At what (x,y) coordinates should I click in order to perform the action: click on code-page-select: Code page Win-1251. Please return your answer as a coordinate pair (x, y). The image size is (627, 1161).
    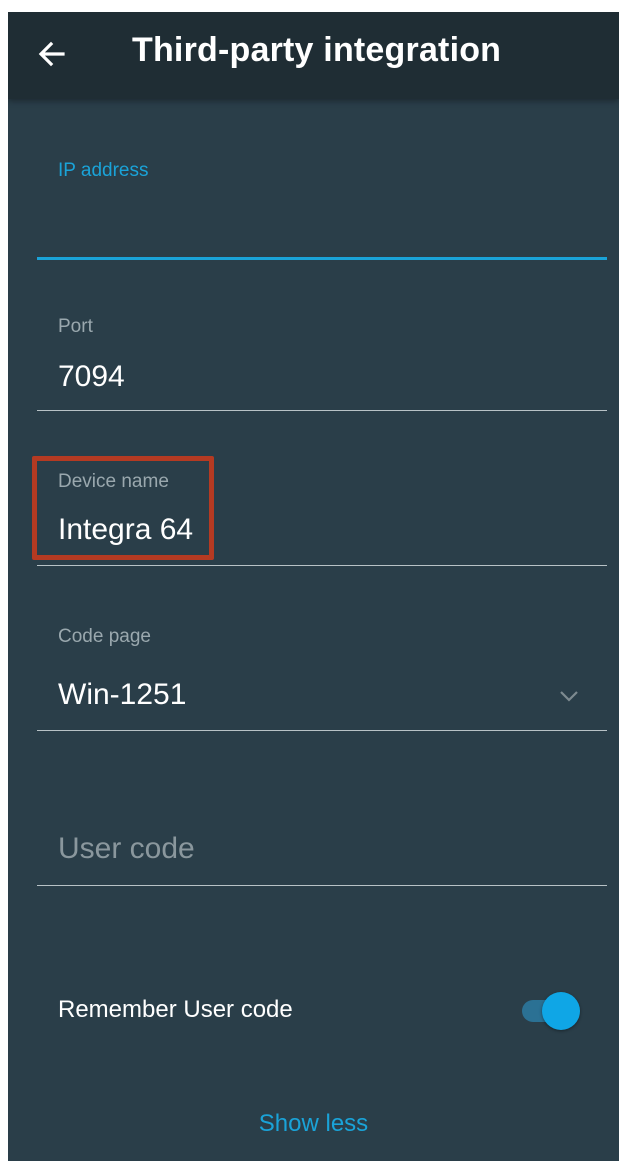
    Looking at the image, I should click on (322, 678).